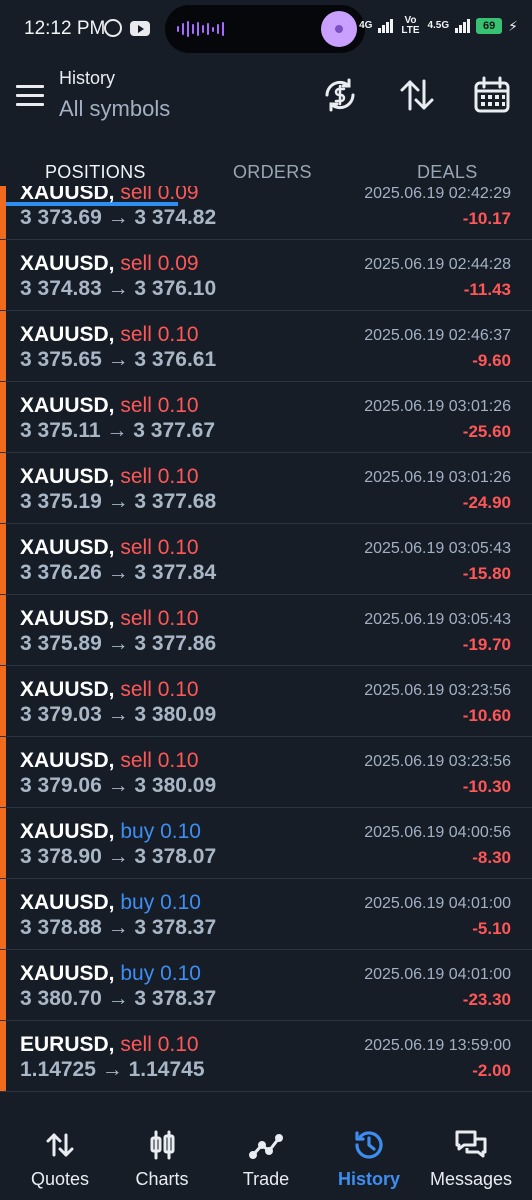  Describe the element at coordinates (118, 360) in the screenshot. I see `row-prices: 3 375.65 → 3 376.61` at that location.